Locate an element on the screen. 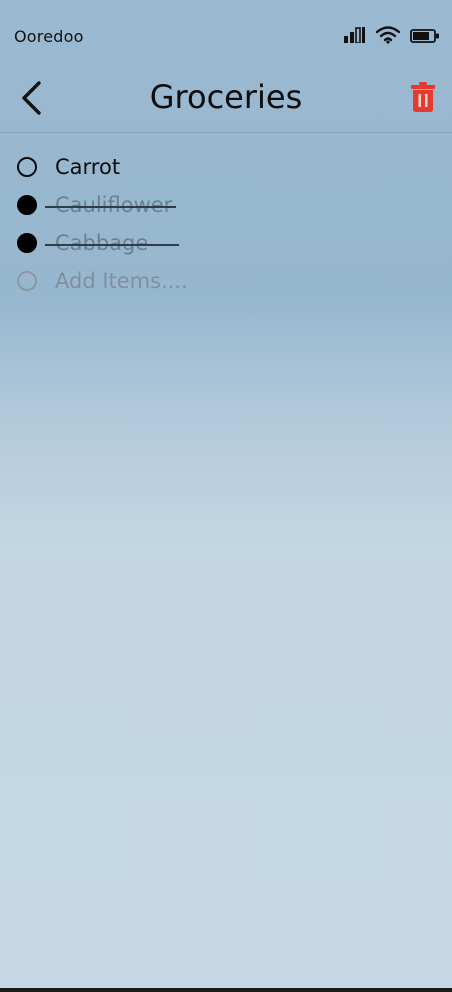 The width and height of the screenshot is (452, 992). add-item-input is located at coordinates (205, 281).